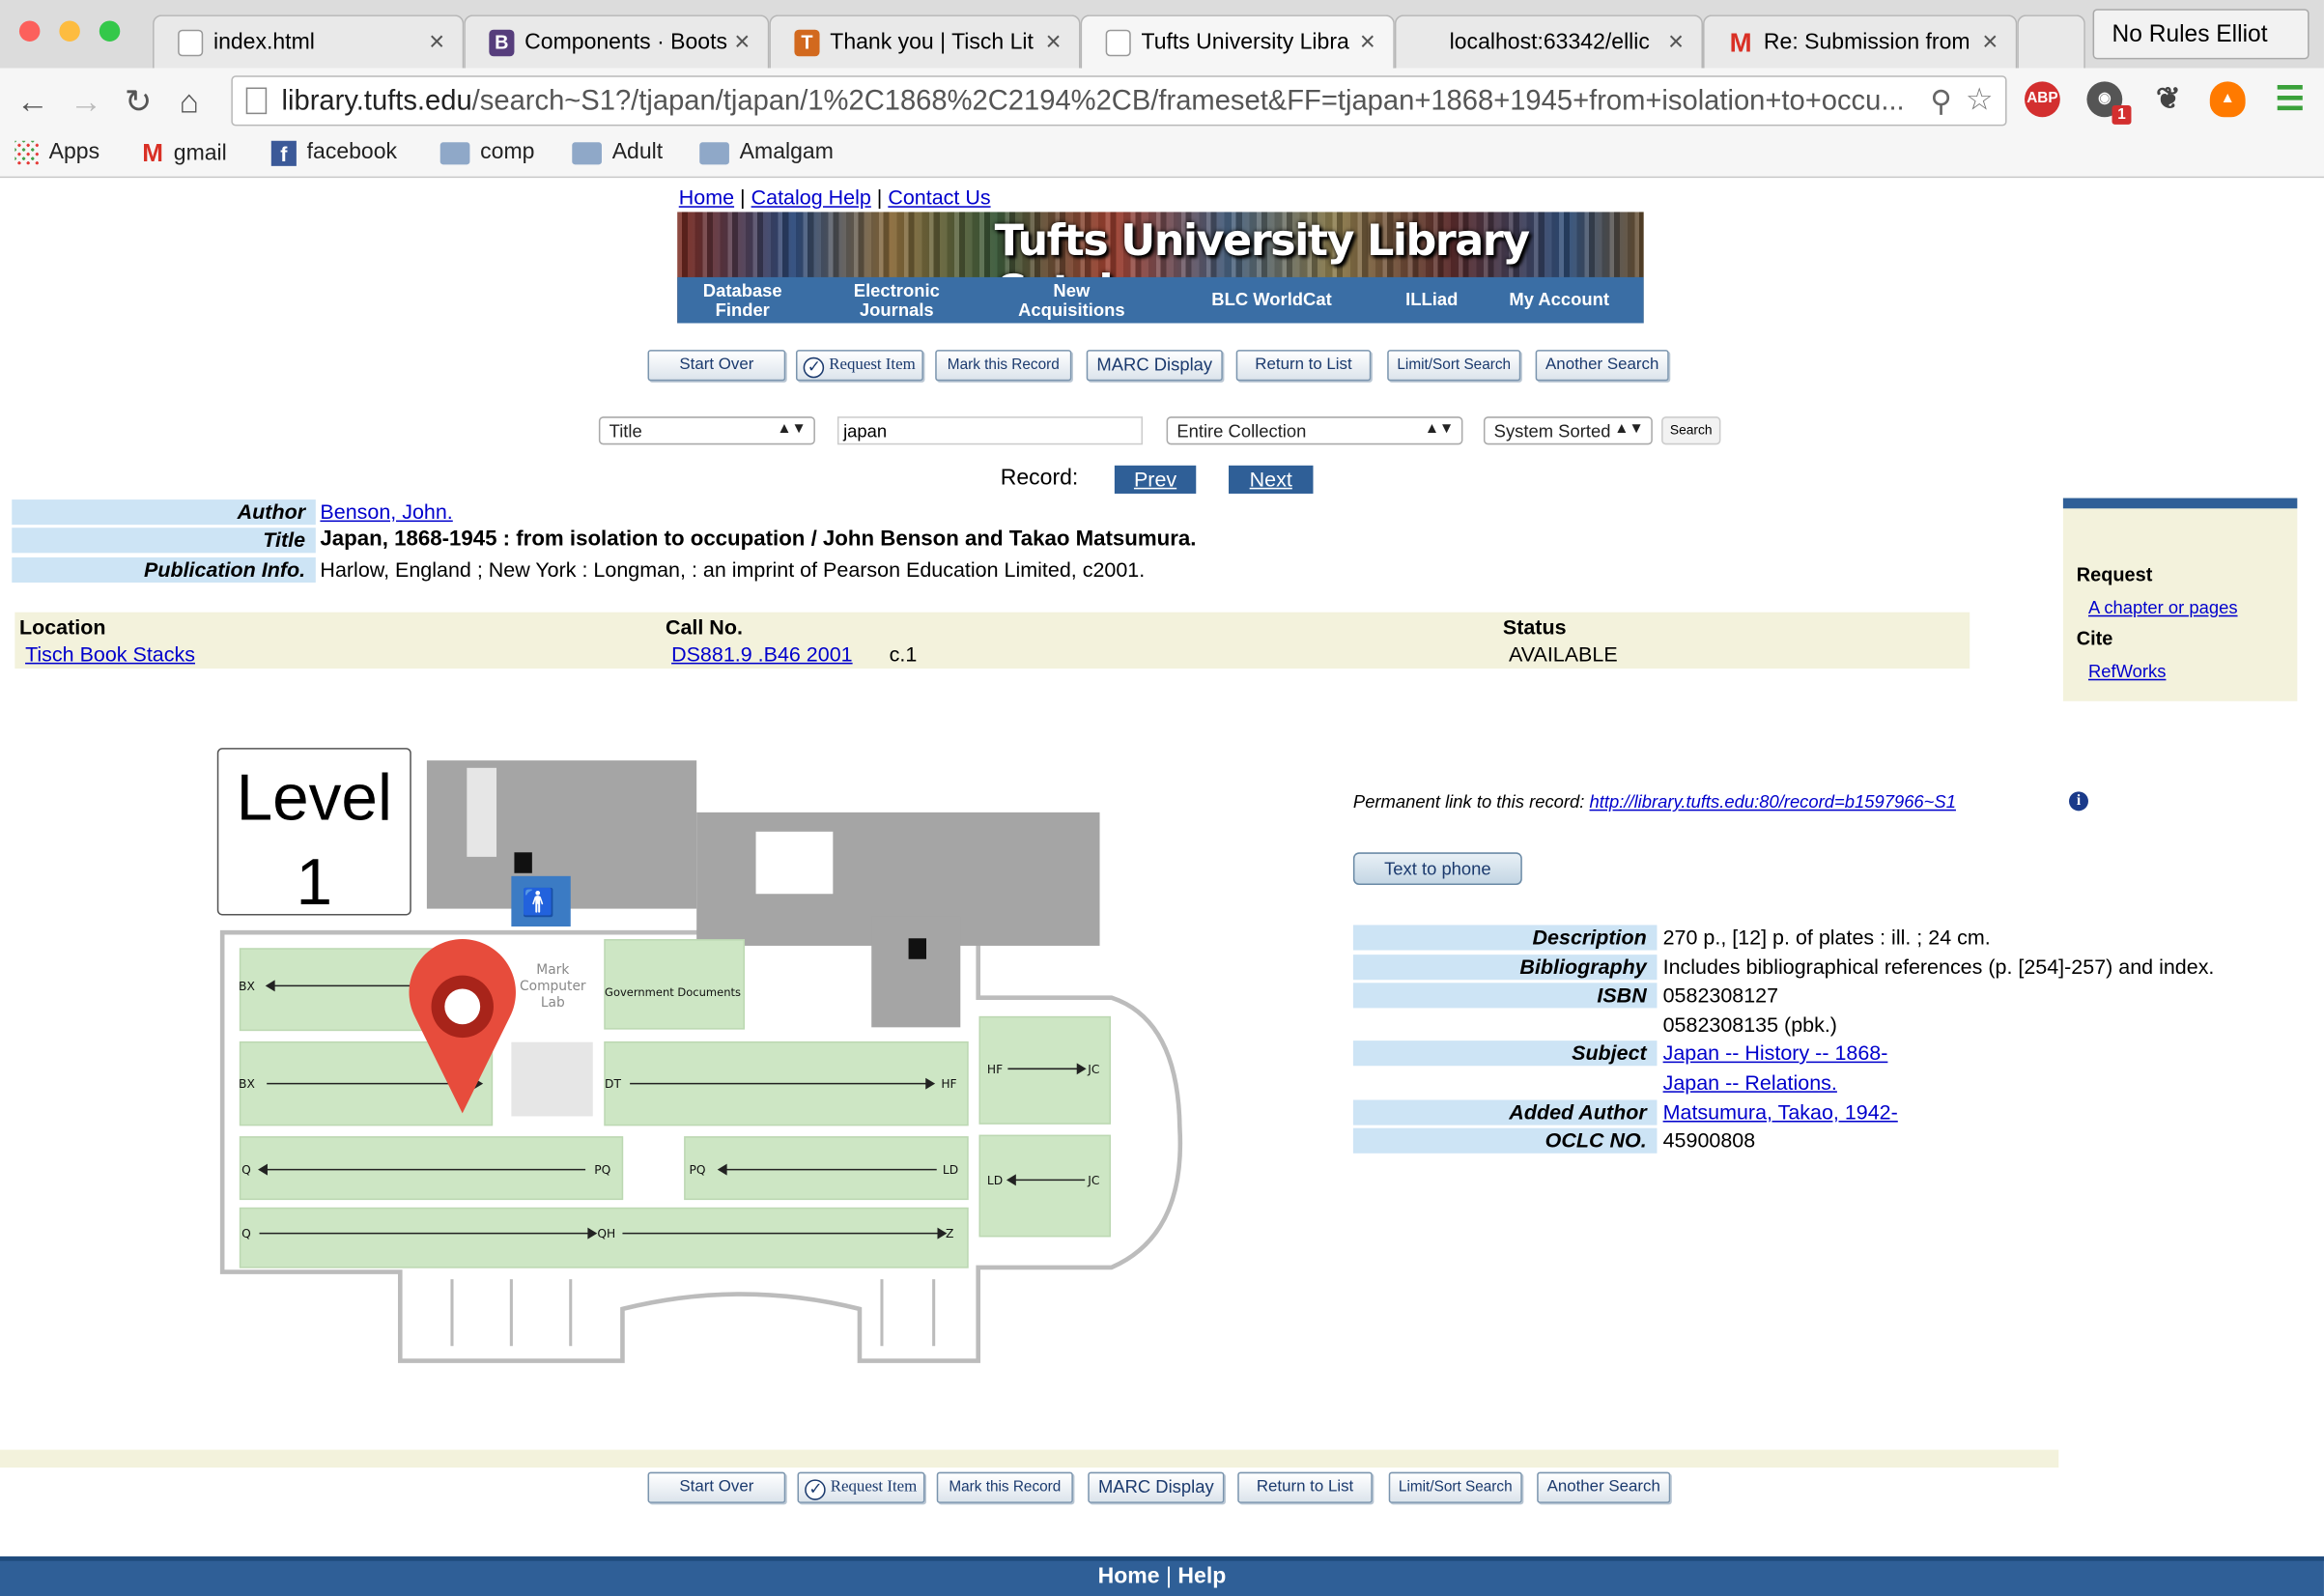  What do you see at coordinates (939, 198) in the screenshot?
I see `contact-us-link: Contact Us` at bounding box center [939, 198].